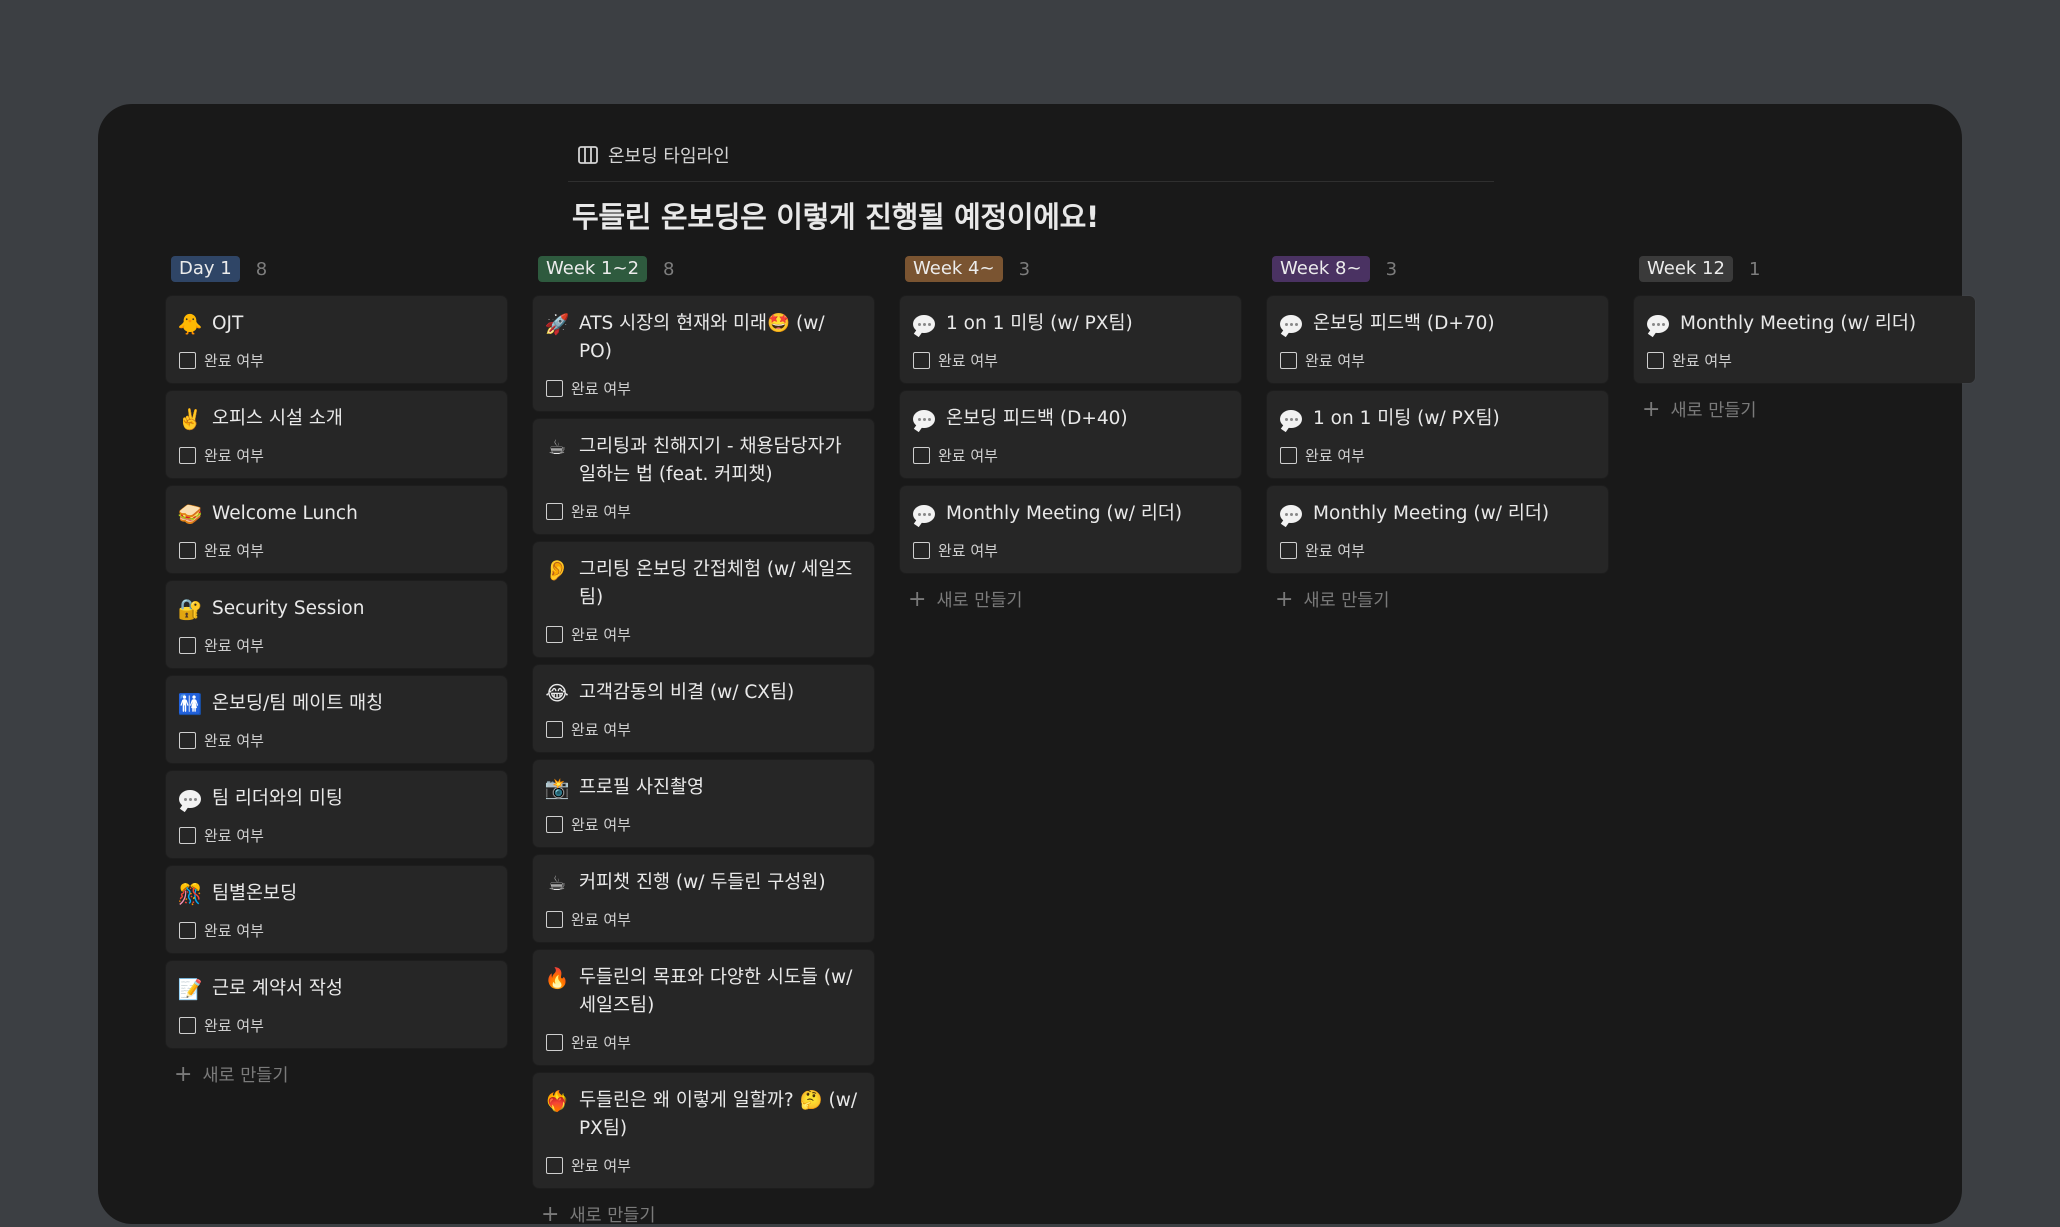 Image resolution: width=2060 pixels, height=1227 pixels. Describe the element at coordinates (703, 1115) in the screenshot. I see `card-title: ❤️‍🔥 두들린은 왜 이렇게 일할까? 🤔 (w/ PX팀)` at that location.